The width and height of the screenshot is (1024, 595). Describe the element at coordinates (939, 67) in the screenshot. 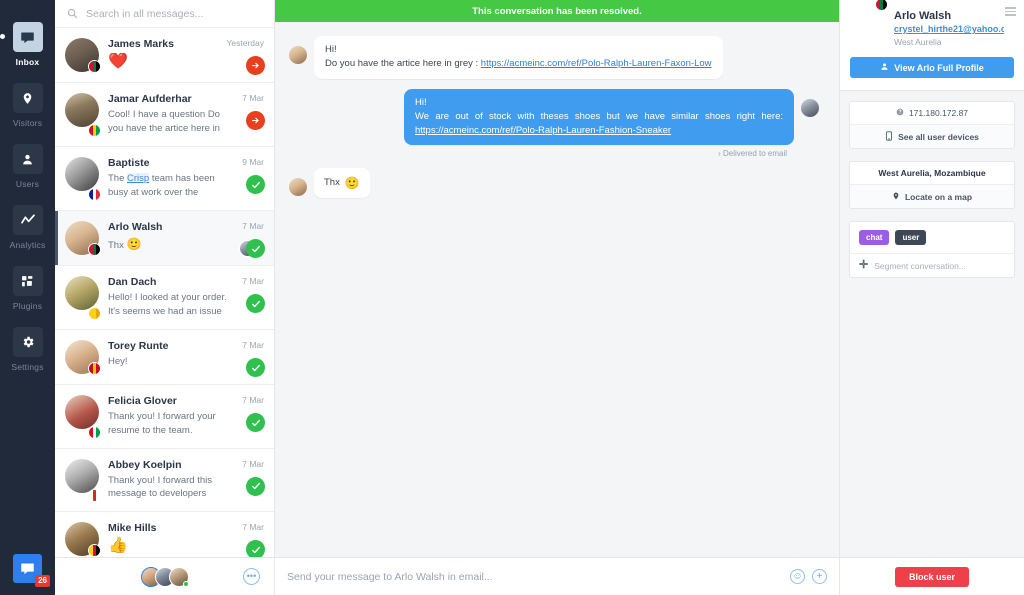

I see `view-full-profile-label: View Arlo Full Profile` at that location.